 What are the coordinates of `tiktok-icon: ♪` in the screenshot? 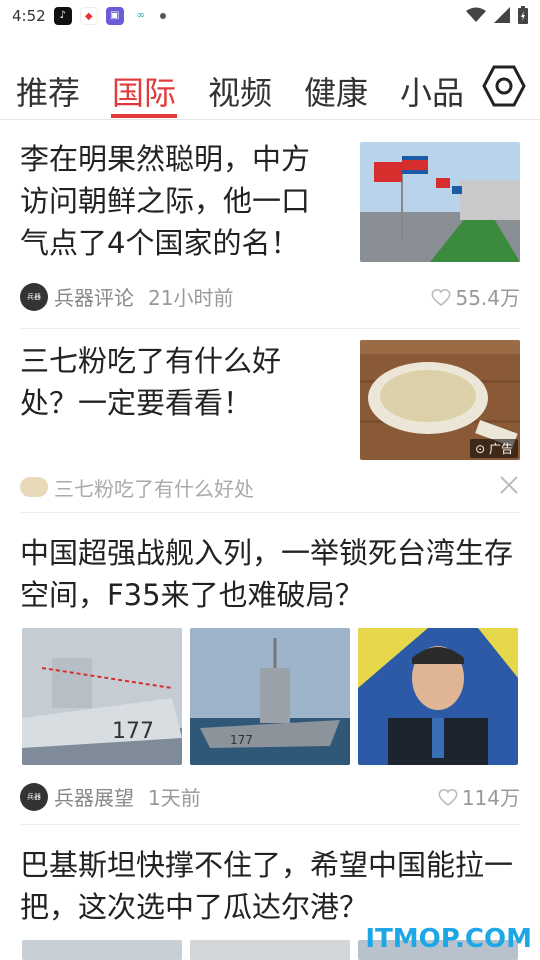 It's located at (62, 16).